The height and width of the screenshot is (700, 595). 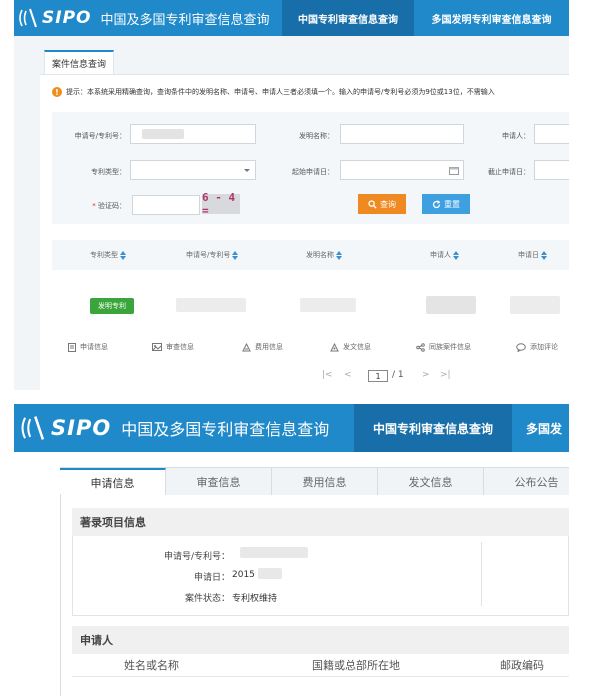 I want to click on end-date-input, so click(x=551, y=170).